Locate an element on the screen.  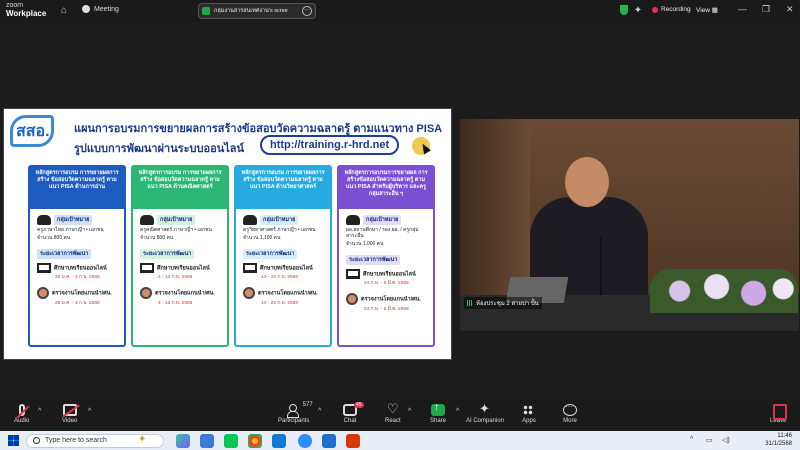
check-date: 25 ม.ค. - 3 ก.พ. 2568 is located at coordinates (77, 304).